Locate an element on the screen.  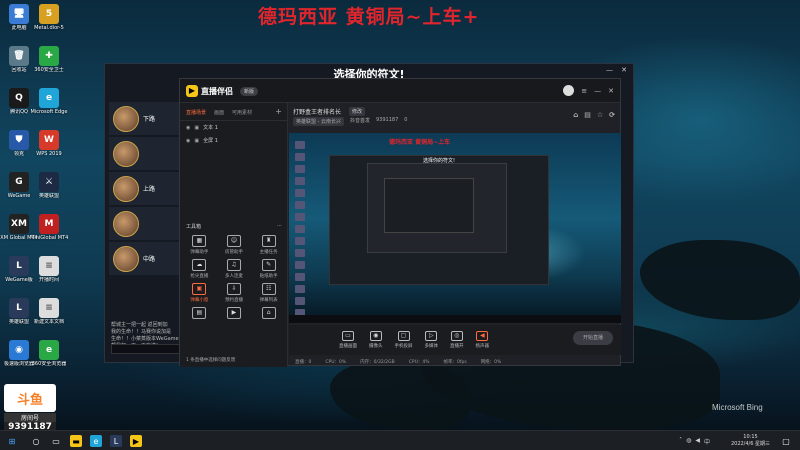
control-icon: ◎ is located at coordinates (456, 336).